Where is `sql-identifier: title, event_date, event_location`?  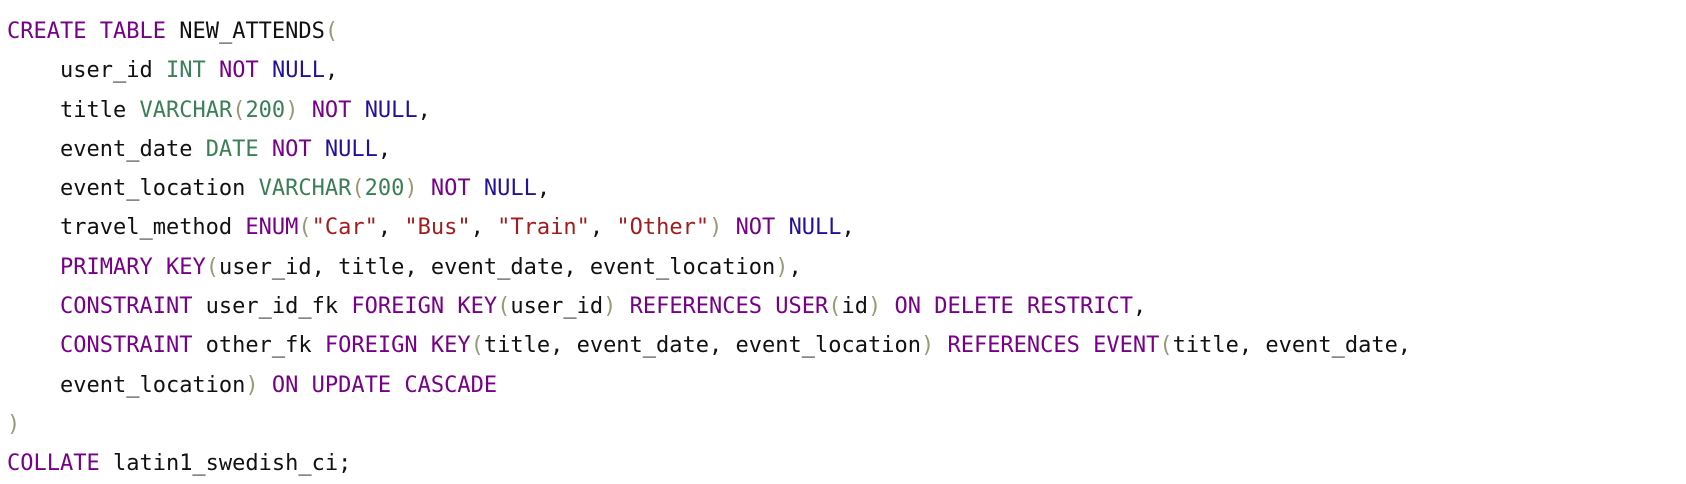 sql-identifier: title, event_date, event_location is located at coordinates (702, 346).